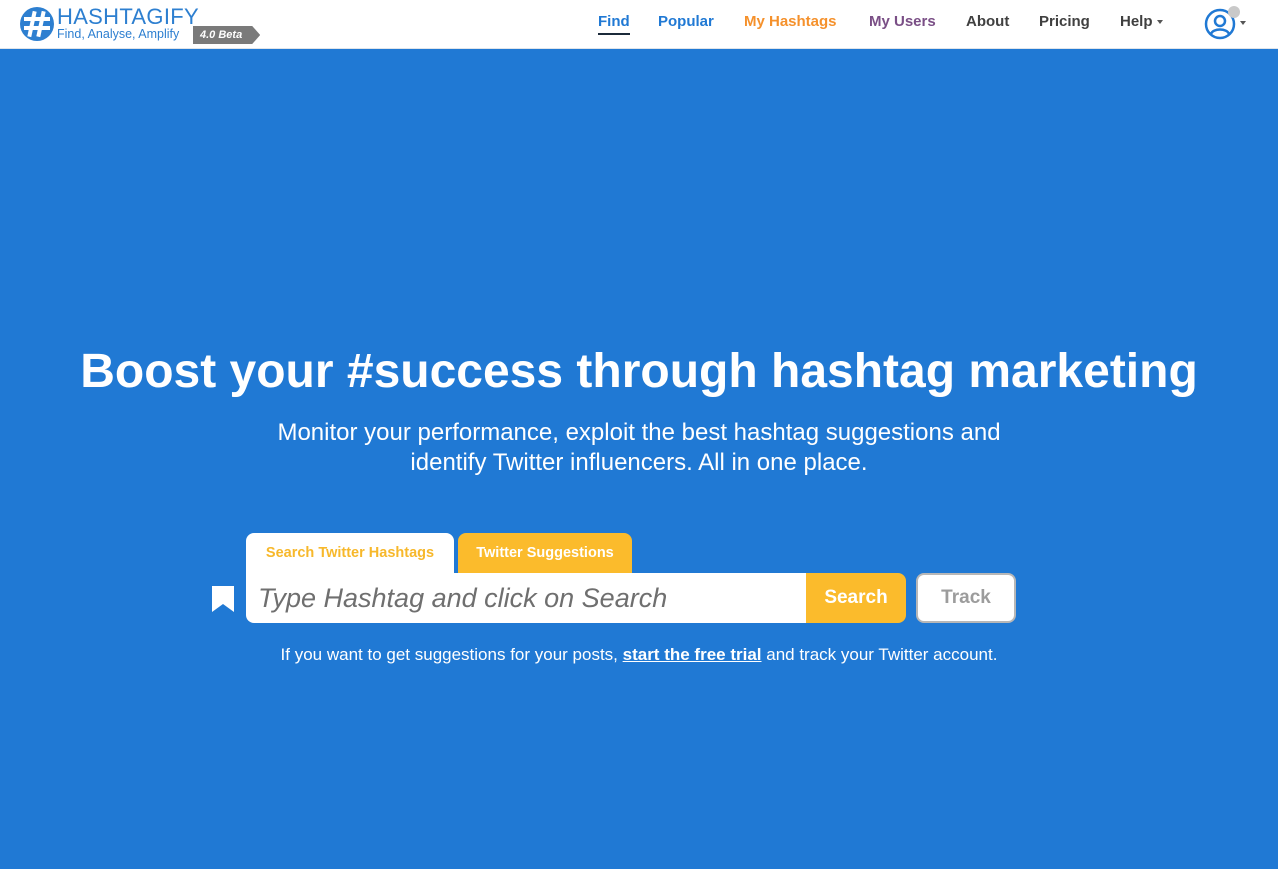 The image size is (1278, 869). Describe the element at coordinates (966, 598) in the screenshot. I see `track-button: Track` at that location.